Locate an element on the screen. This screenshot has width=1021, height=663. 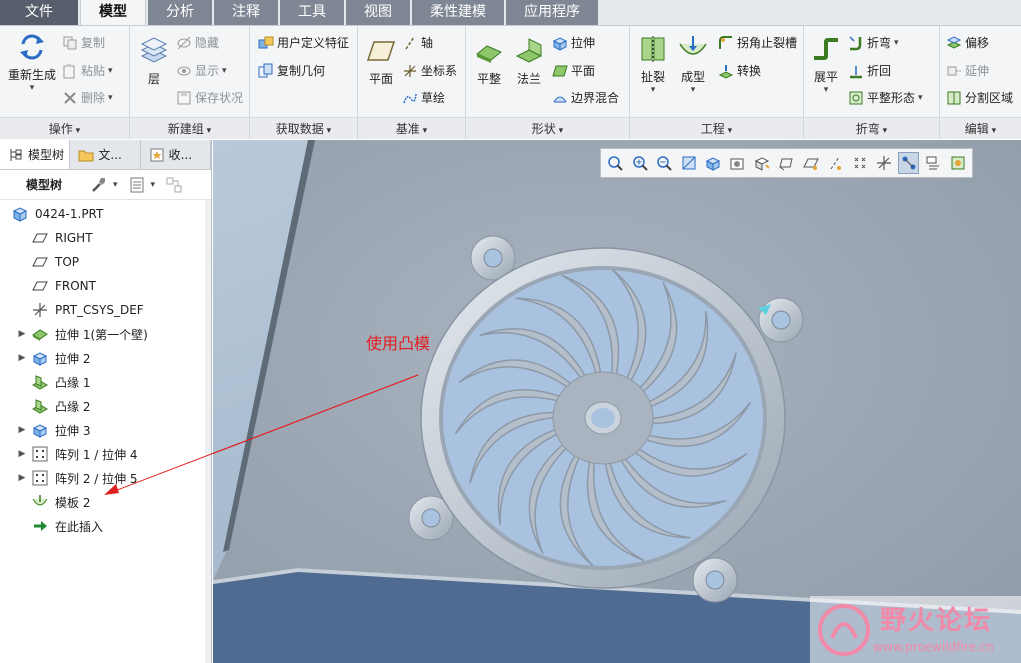
appearance-button is located at coordinates (957, 163).